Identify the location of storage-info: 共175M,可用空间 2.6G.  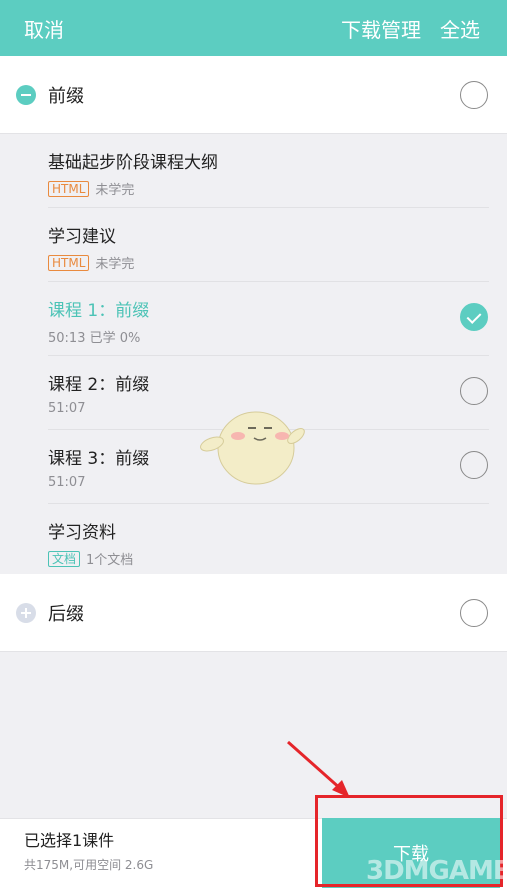
(89, 865).